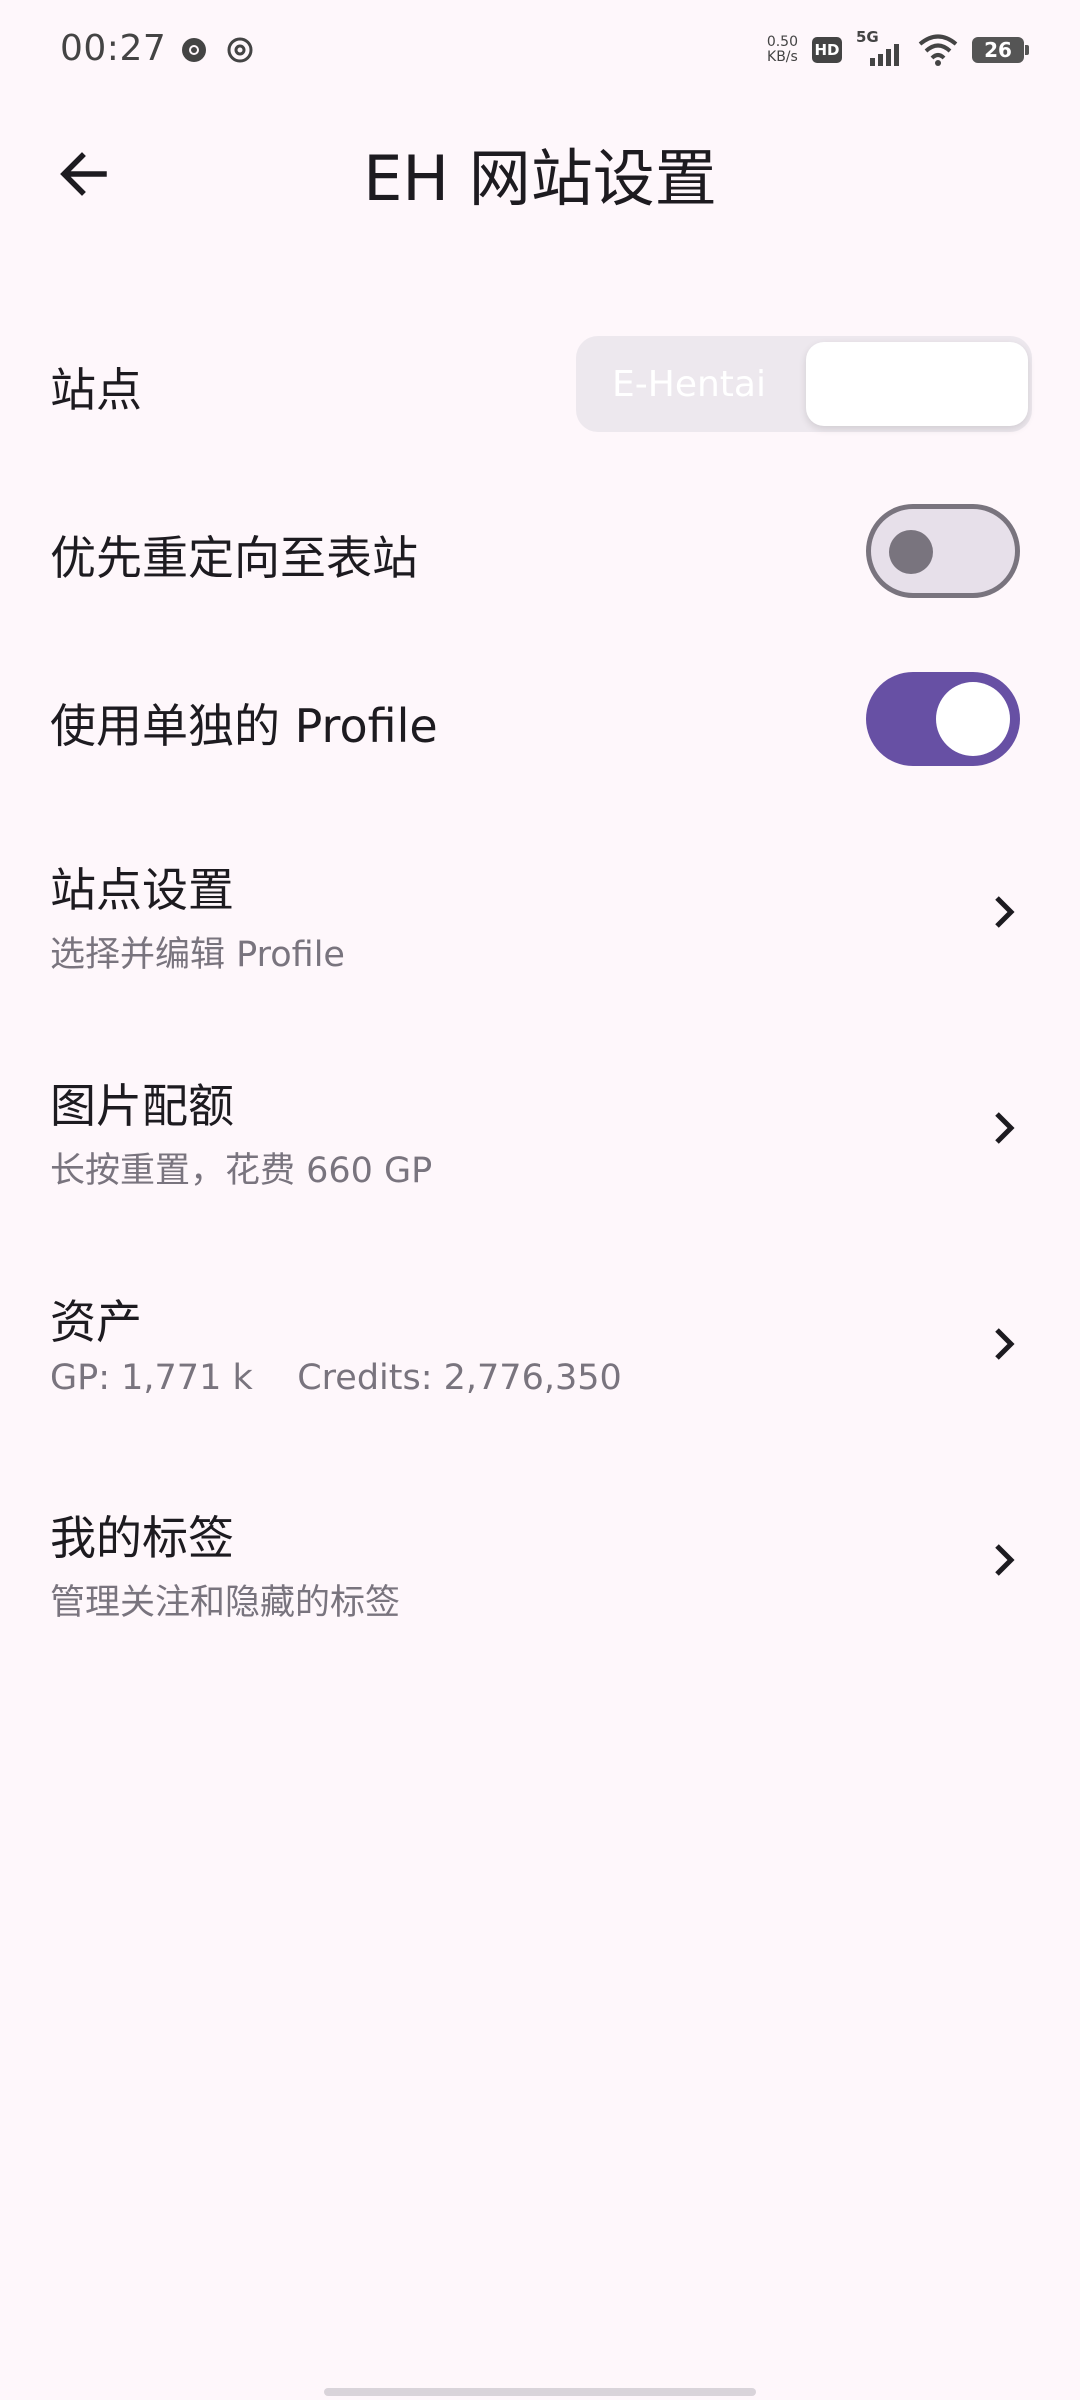 The image size is (1080, 2400). I want to click on cellular-signal-icon: 5G, so click(880, 49).